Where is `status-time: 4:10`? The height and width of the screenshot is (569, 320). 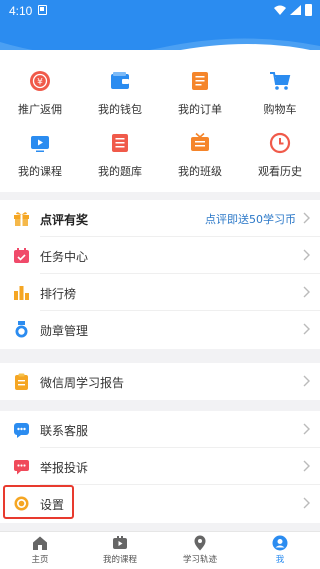 status-time: 4:10 is located at coordinates (21, 11).